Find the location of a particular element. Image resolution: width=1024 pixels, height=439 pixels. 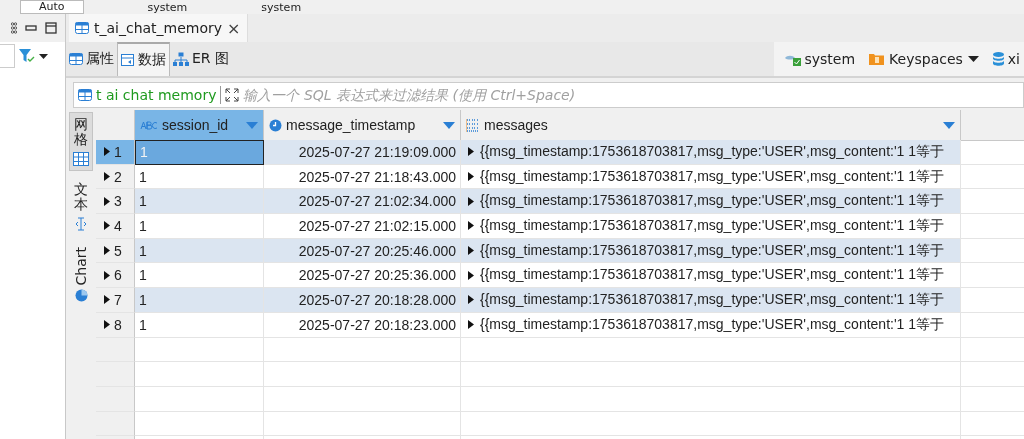

table-cell: 2025-07-27 20:25:46.000 is located at coordinates (362, 251).